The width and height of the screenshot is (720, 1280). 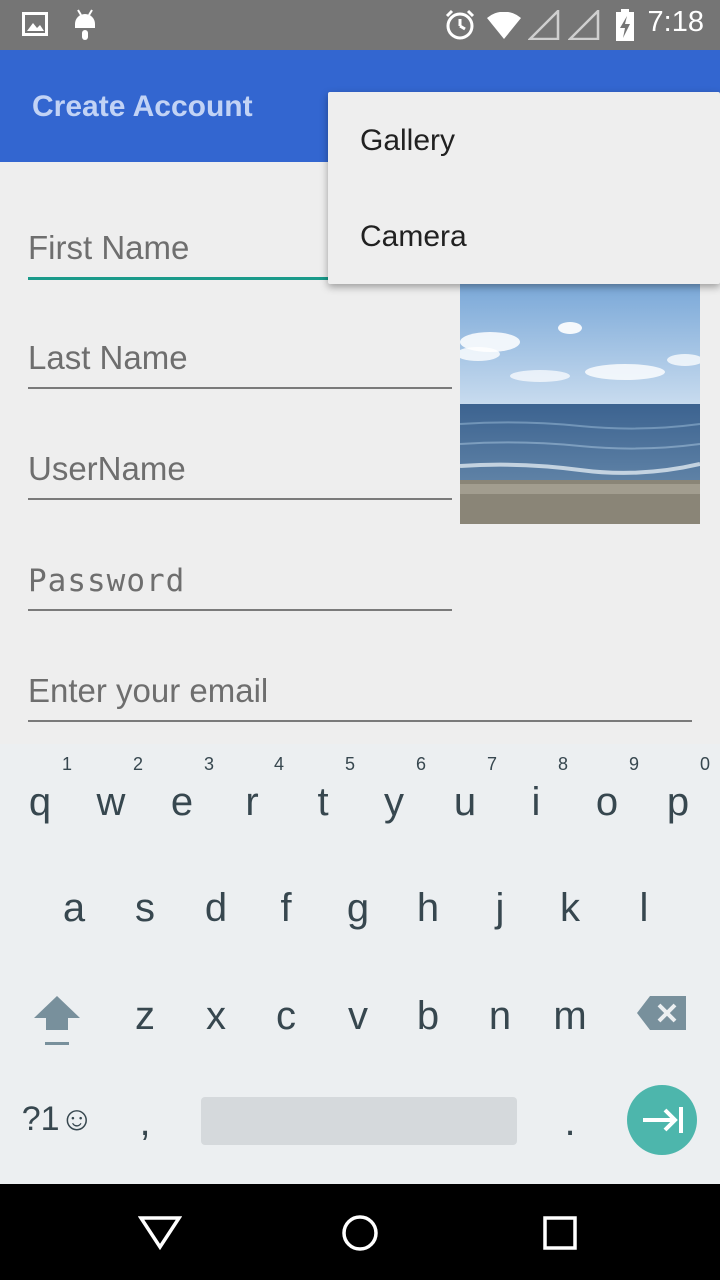 What do you see at coordinates (504, 25) in the screenshot?
I see `wifi-icon` at bounding box center [504, 25].